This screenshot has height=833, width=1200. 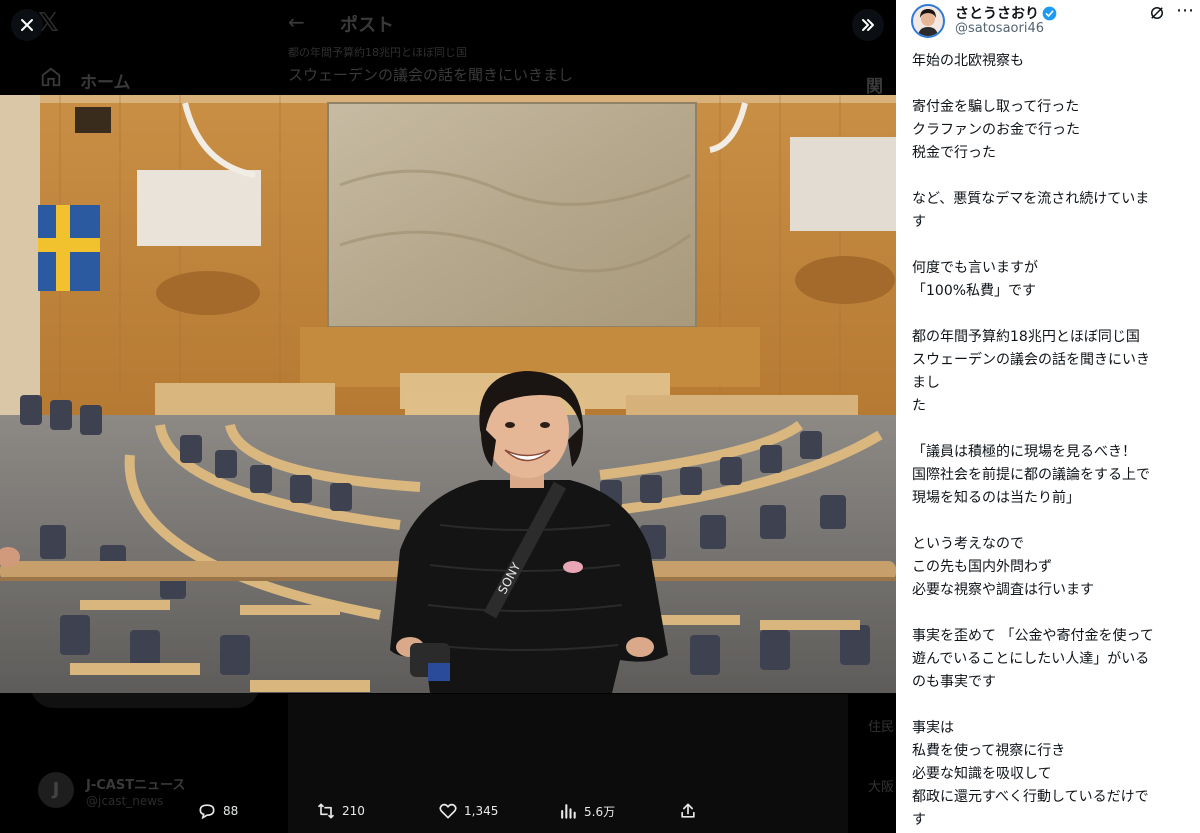 What do you see at coordinates (975, 268) in the screenshot?
I see `post-text-line: 何度でも言いますが` at bounding box center [975, 268].